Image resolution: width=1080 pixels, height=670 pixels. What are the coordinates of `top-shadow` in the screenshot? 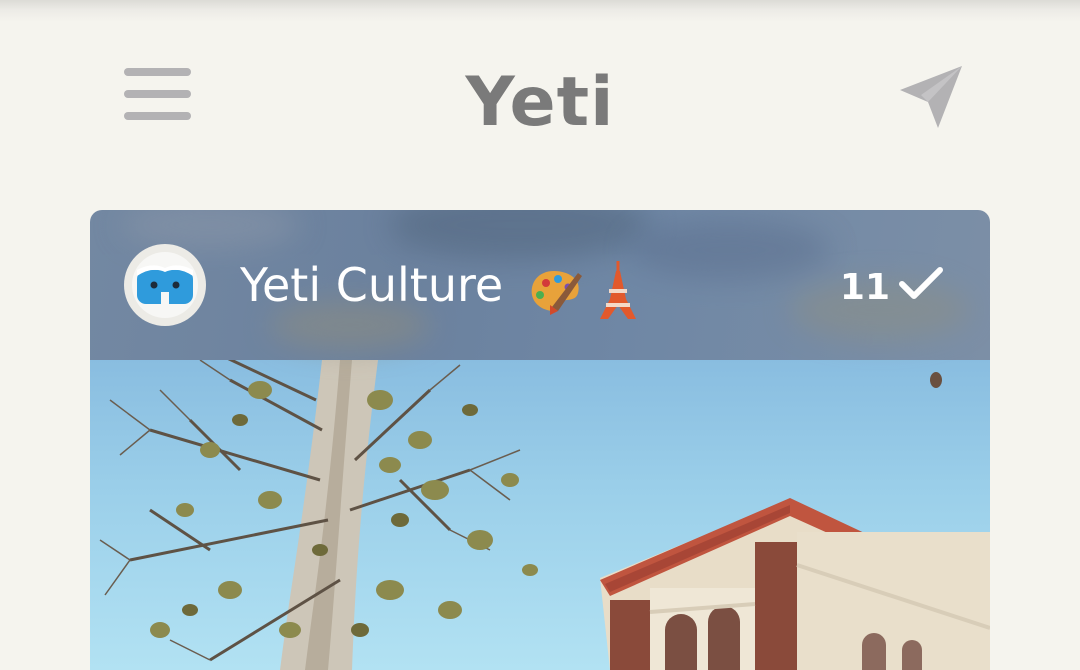 It's located at (540, 11).